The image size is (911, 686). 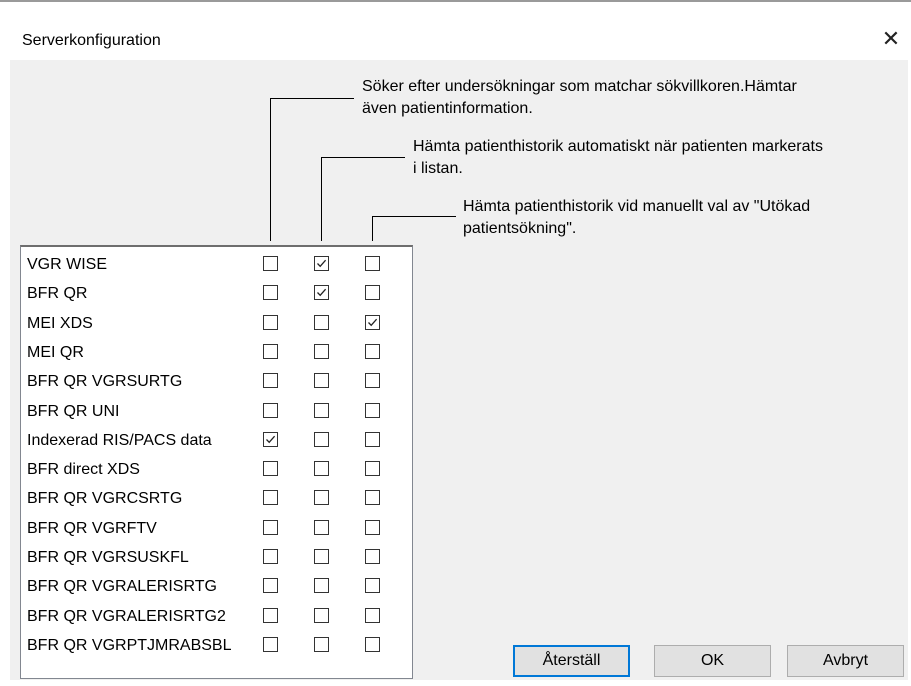 I want to click on server-name: Indexerad RIS/PACS data, so click(x=119, y=440).